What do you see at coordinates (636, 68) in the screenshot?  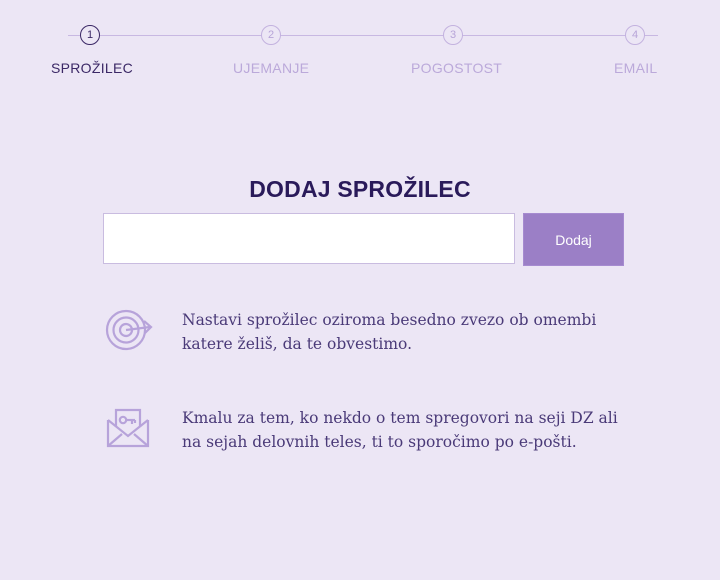 I see `step-4-label: EMAIL` at bounding box center [636, 68].